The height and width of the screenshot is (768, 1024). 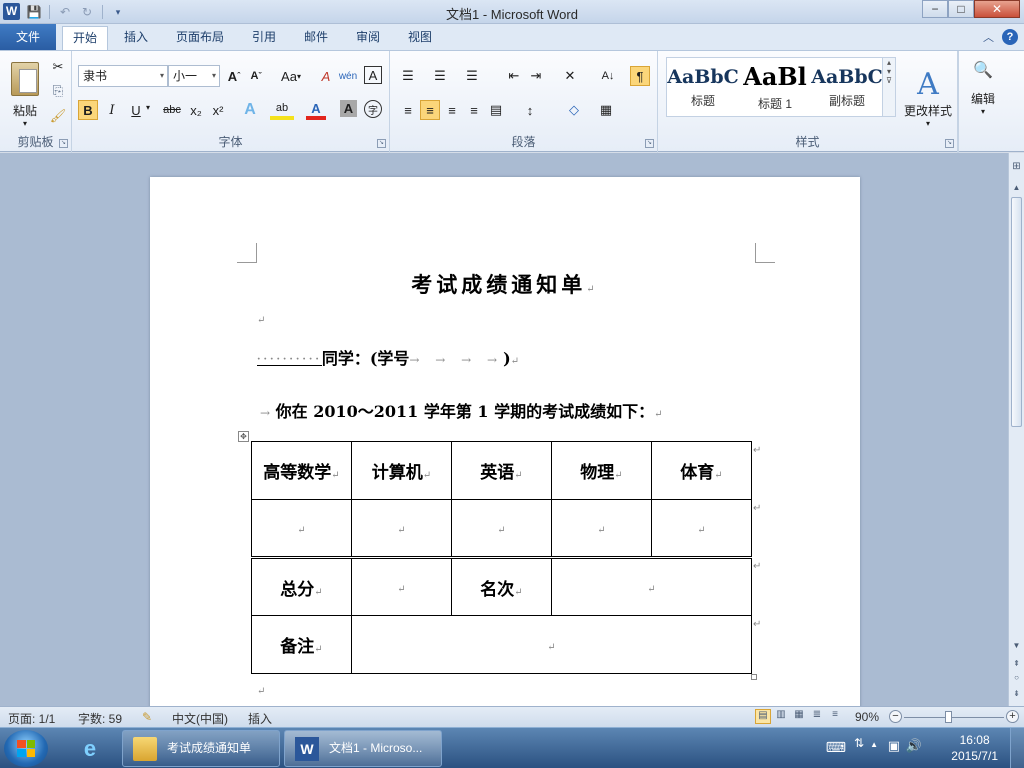 What do you see at coordinates (1016, 693) in the screenshot?
I see `next-page-icon: ⇟` at bounding box center [1016, 693].